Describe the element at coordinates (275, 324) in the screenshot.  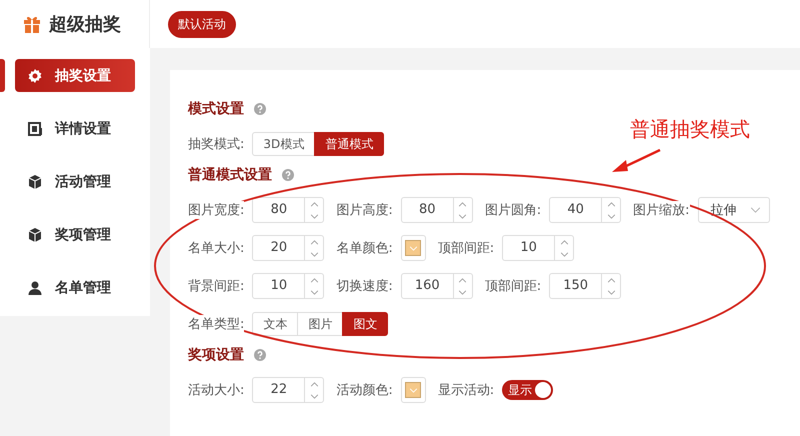
I see `segment-option: 文本` at that location.